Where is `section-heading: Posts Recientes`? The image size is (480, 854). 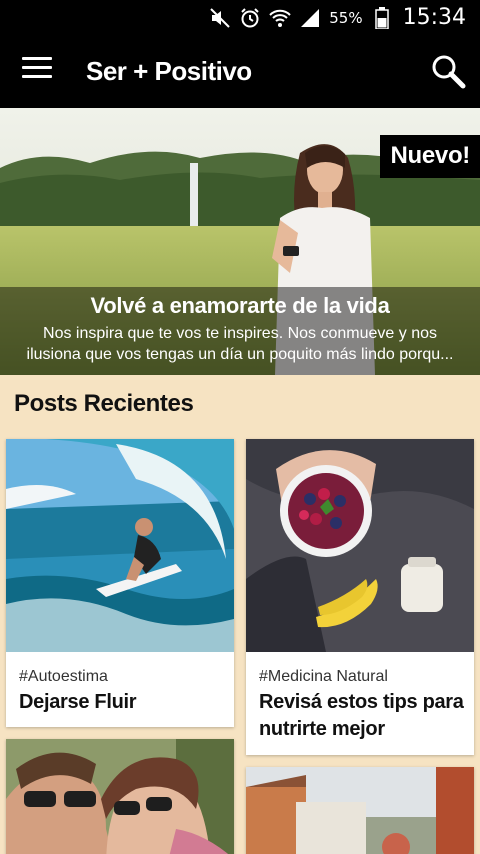 section-heading: Posts Recientes is located at coordinates (104, 403).